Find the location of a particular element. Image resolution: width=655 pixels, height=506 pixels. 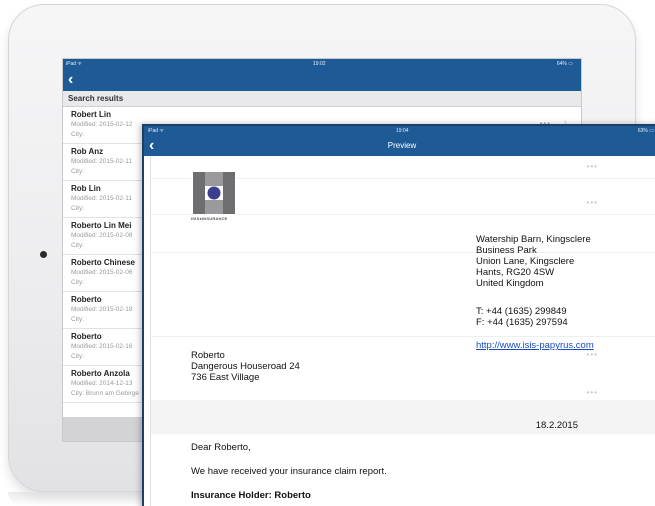

address-line: Union Lane, Kingsclere is located at coordinates (525, 261).